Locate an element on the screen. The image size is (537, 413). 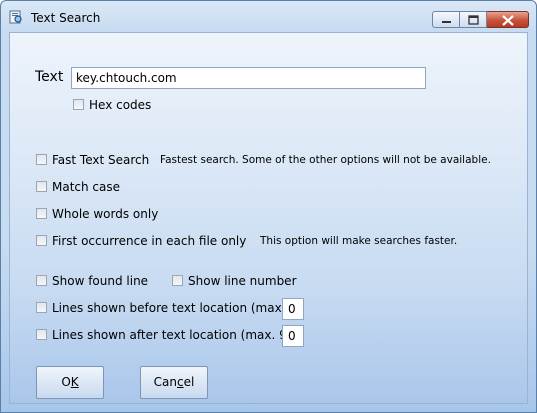
cancel-button: Cancel is located at coordinates (174, 382).